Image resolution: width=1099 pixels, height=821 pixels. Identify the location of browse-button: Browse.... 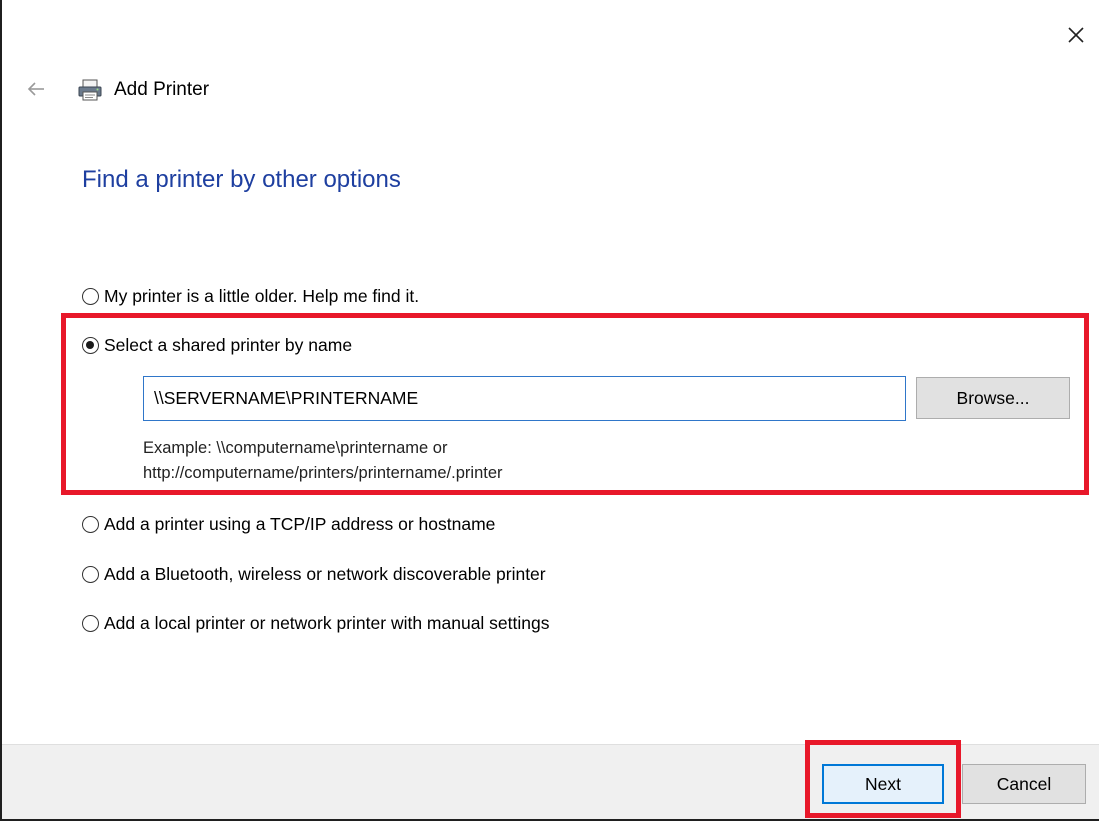
(993, 398).